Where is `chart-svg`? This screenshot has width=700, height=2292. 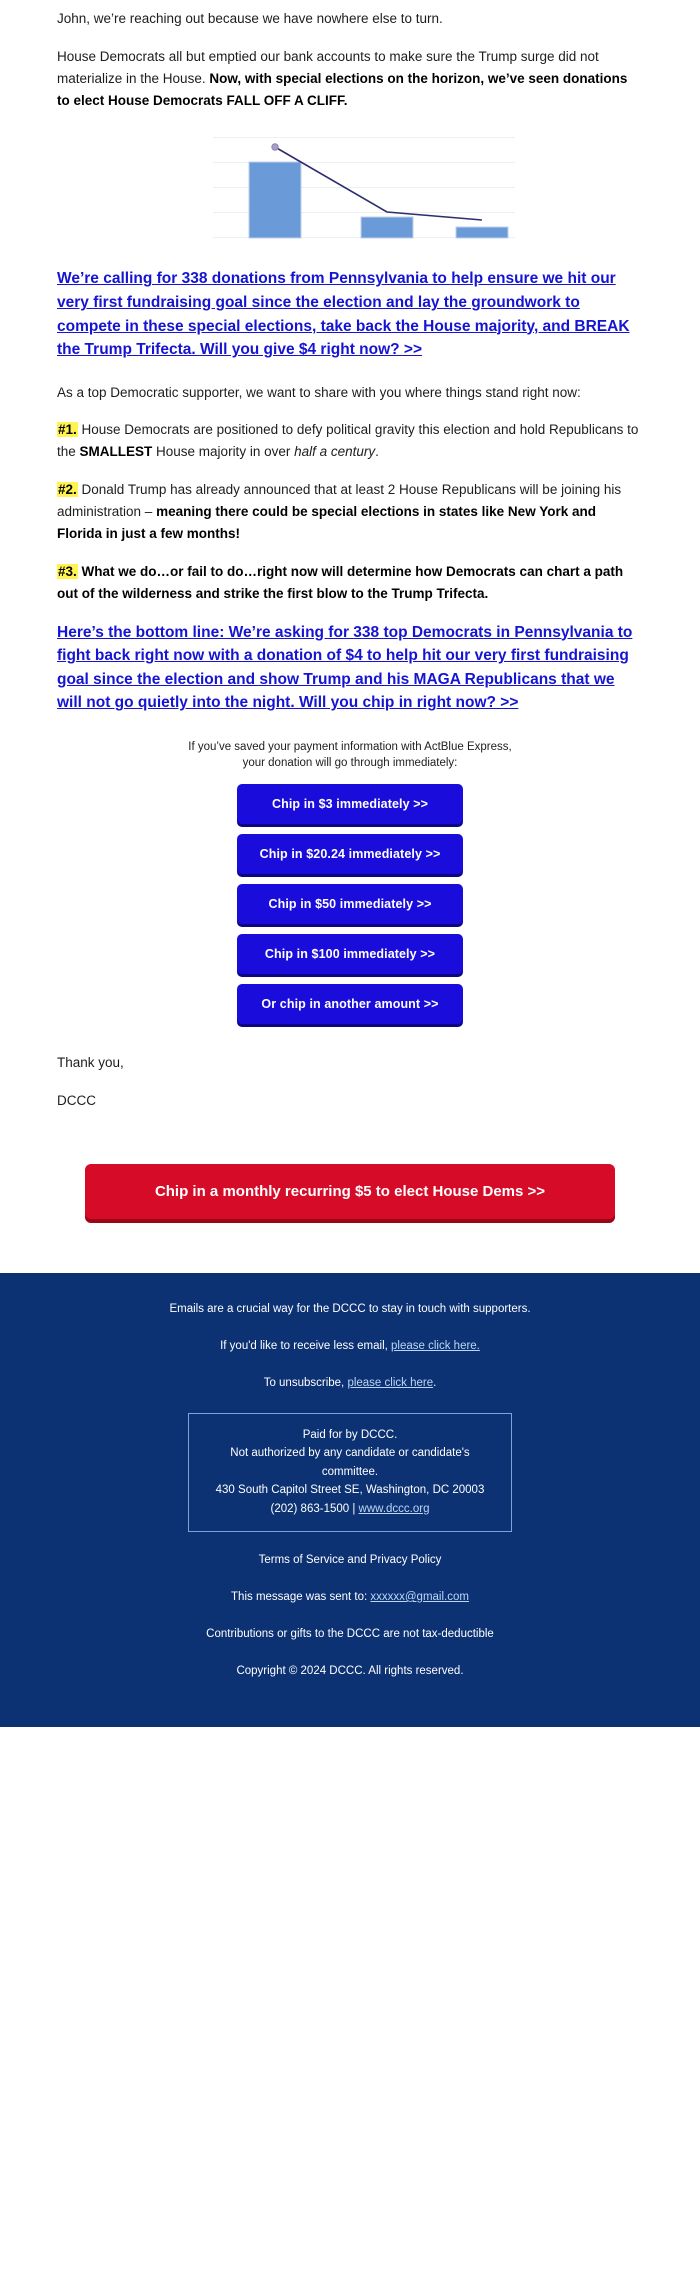
chart-svg is located at coordinates (364, 188).